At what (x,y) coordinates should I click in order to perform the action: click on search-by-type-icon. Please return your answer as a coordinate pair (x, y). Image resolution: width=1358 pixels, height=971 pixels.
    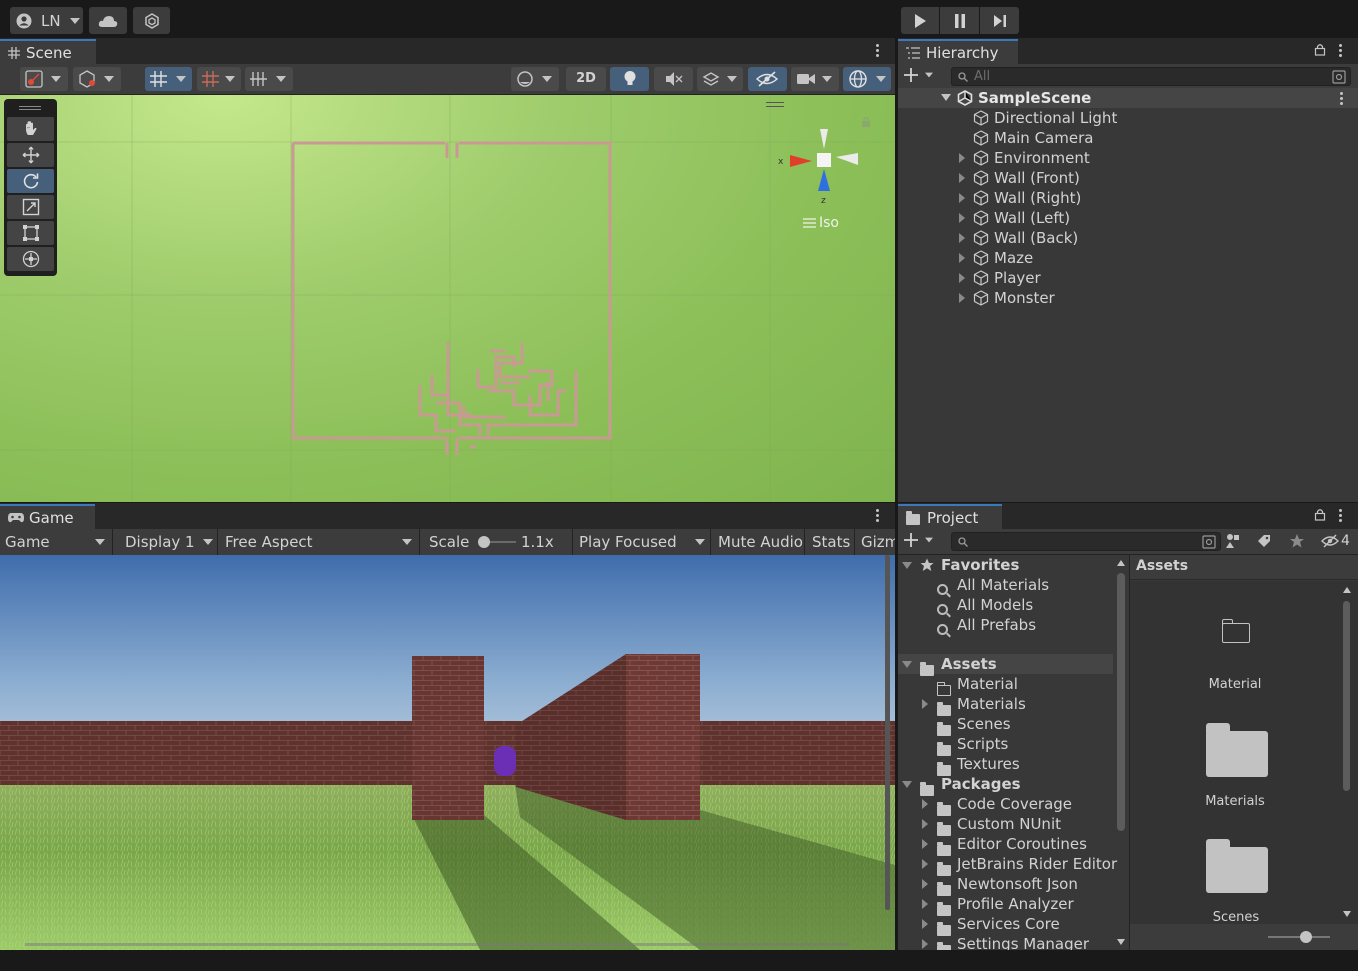
    Looking at the image, I should click on (1233, 541).